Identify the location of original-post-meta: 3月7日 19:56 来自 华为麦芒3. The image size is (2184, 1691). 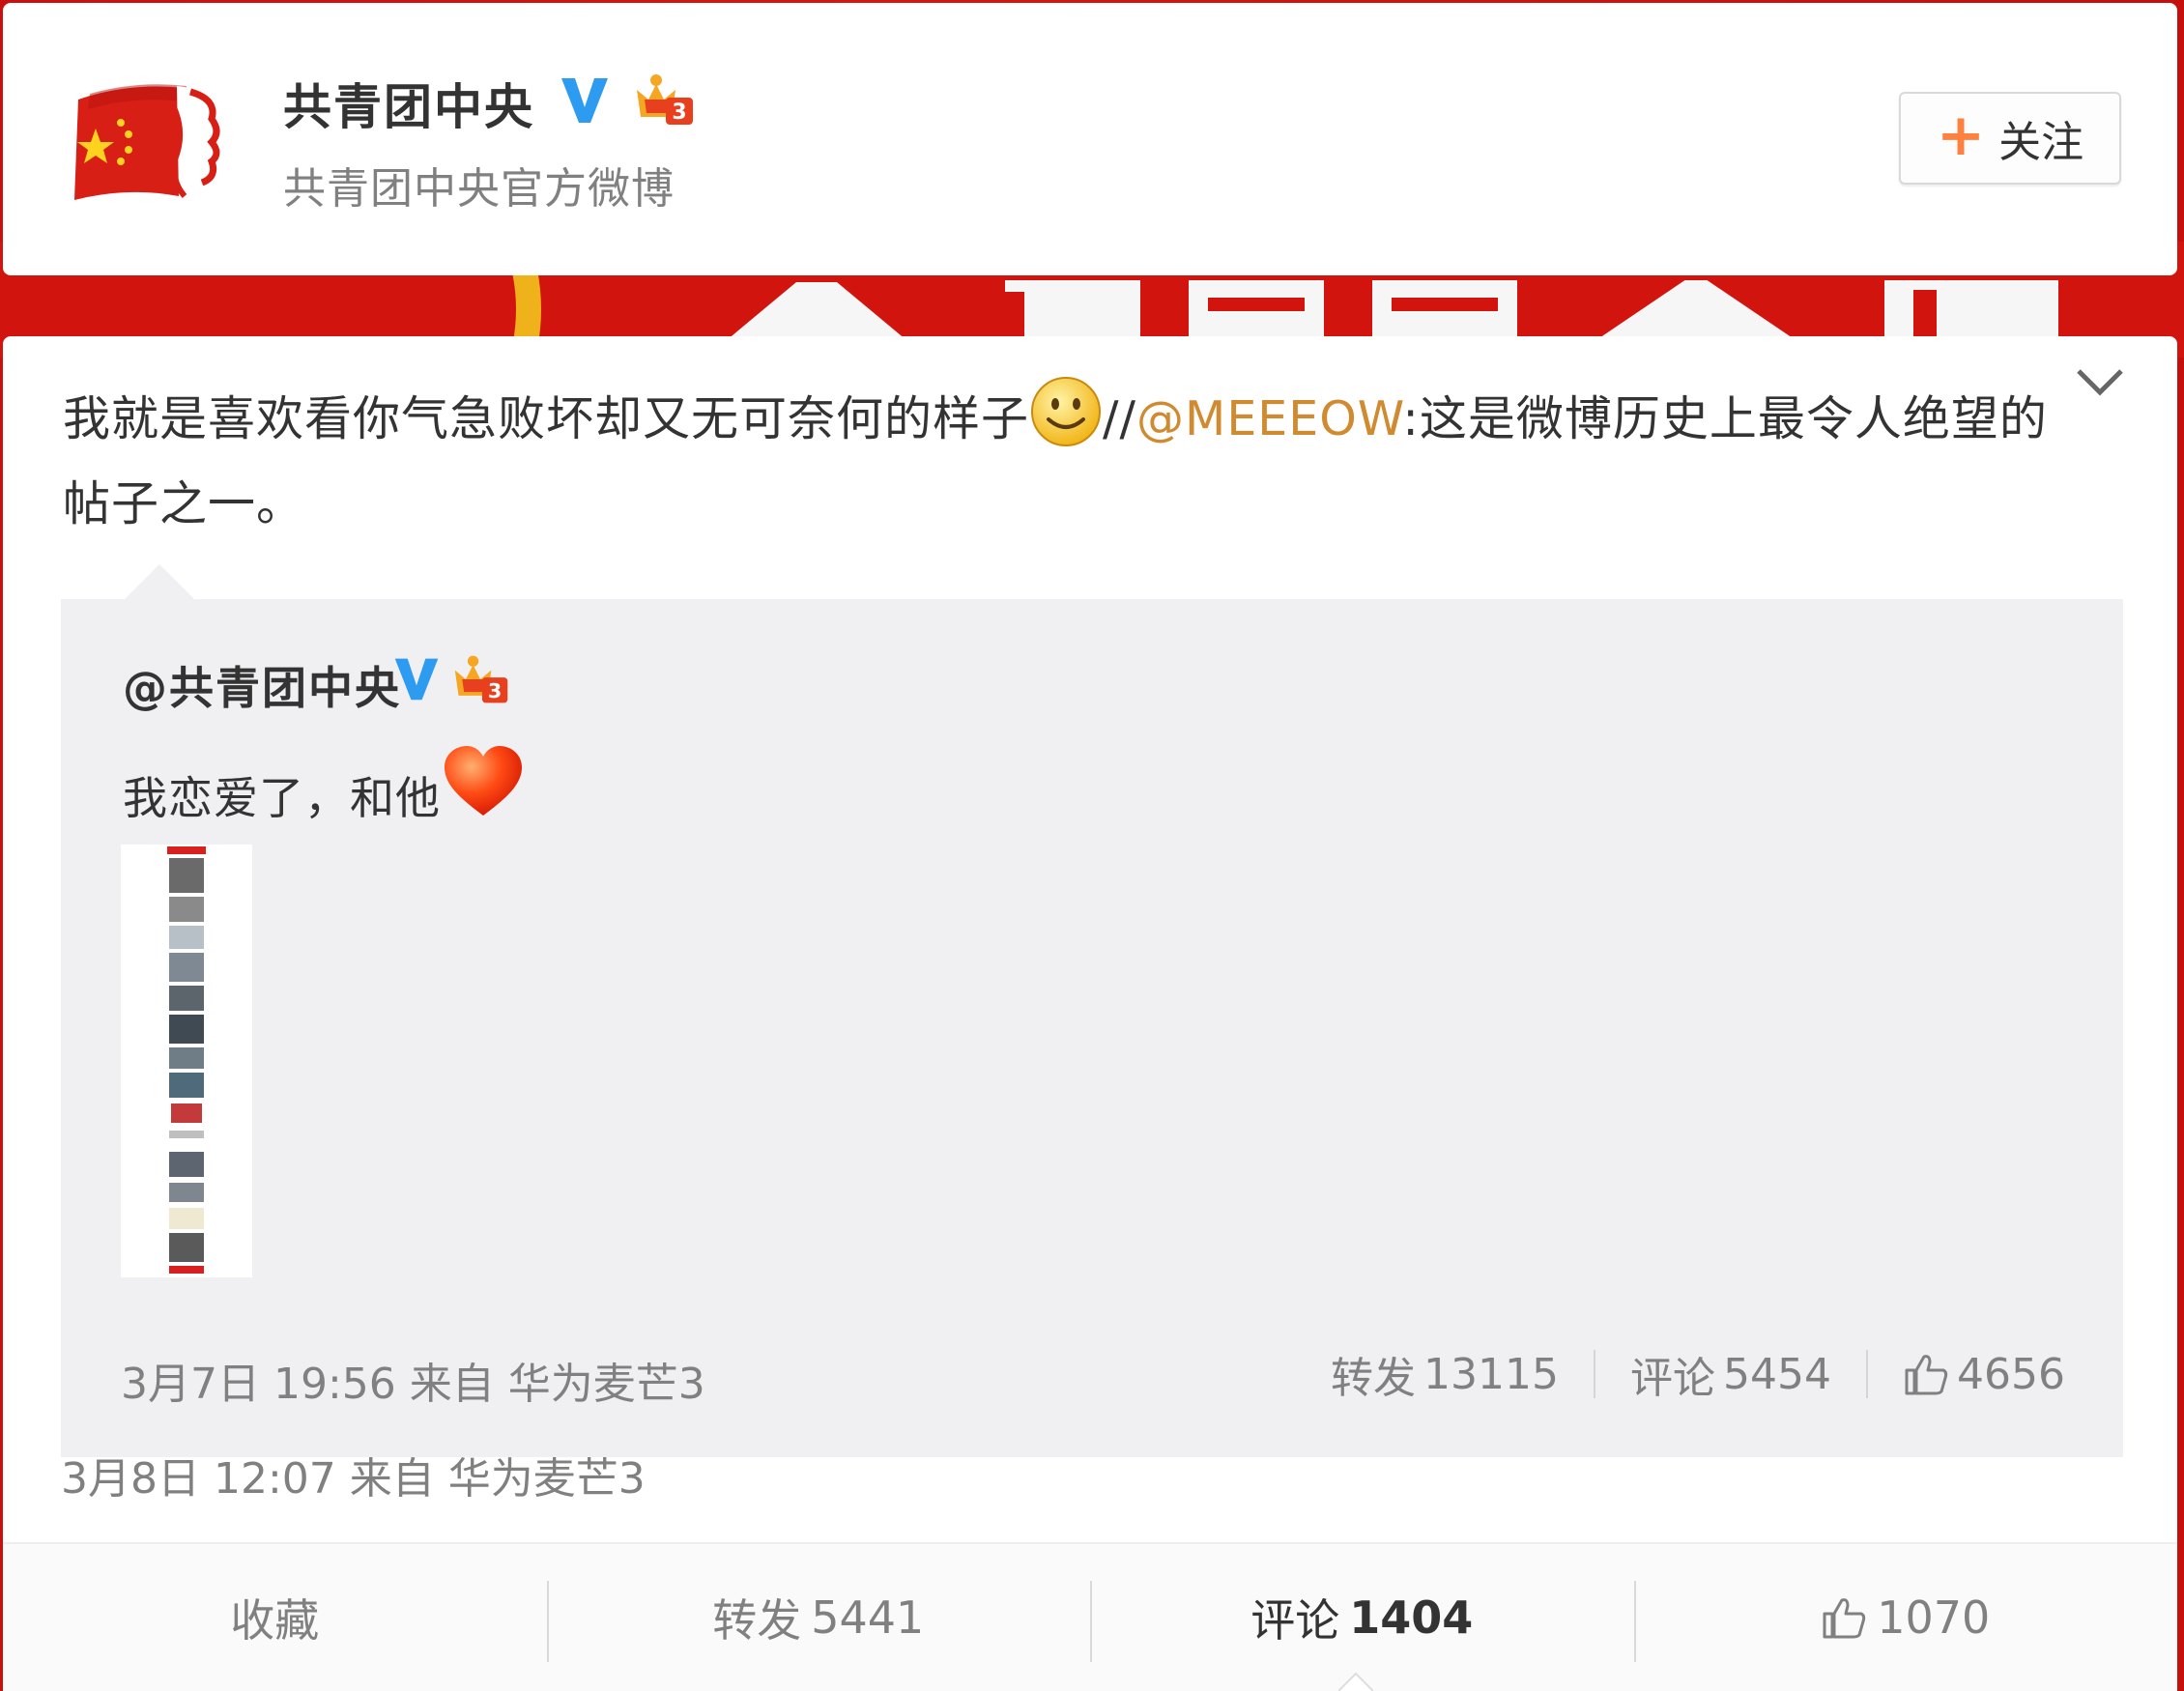
(413, 1380).